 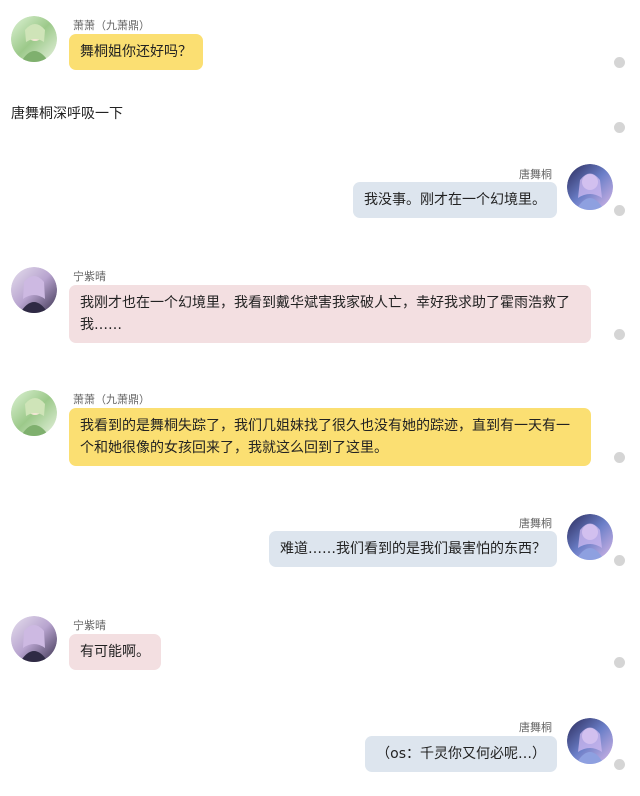 I want to click on chat-bubble: （os：千灵你又何必呢…）, so click(x=461, y=754).